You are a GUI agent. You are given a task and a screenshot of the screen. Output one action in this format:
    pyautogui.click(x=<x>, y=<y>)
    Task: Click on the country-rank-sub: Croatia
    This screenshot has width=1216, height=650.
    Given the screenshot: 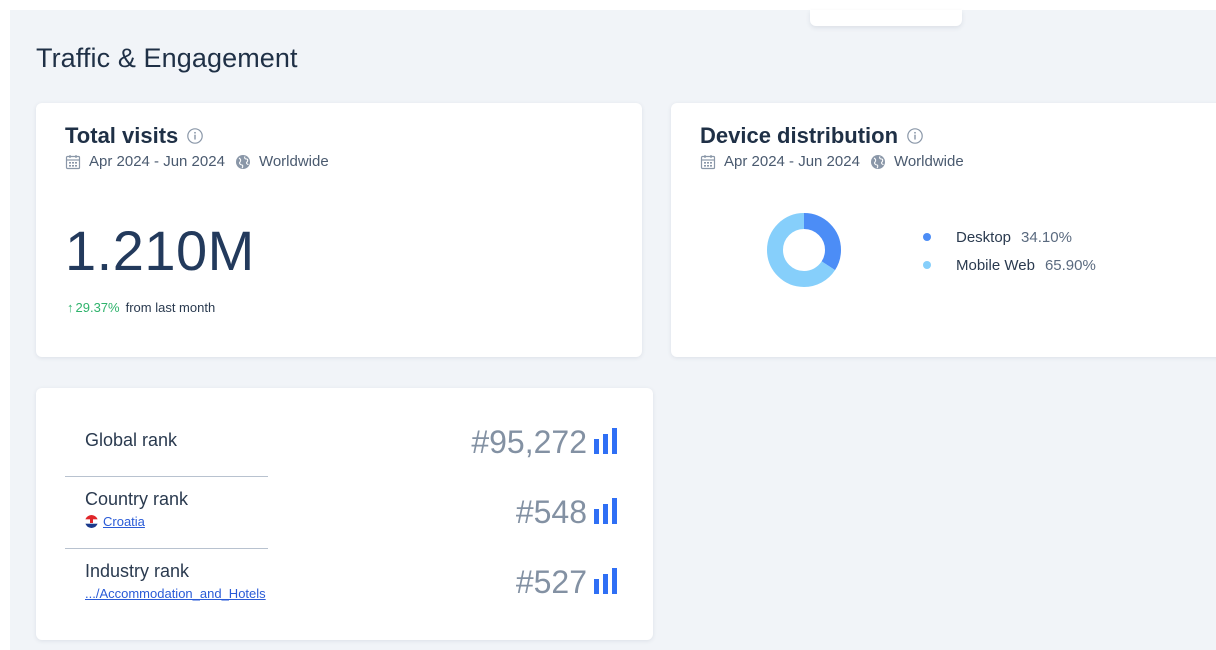 What is the action you would take?
    pyautogui.click(x=115, y=521)
    